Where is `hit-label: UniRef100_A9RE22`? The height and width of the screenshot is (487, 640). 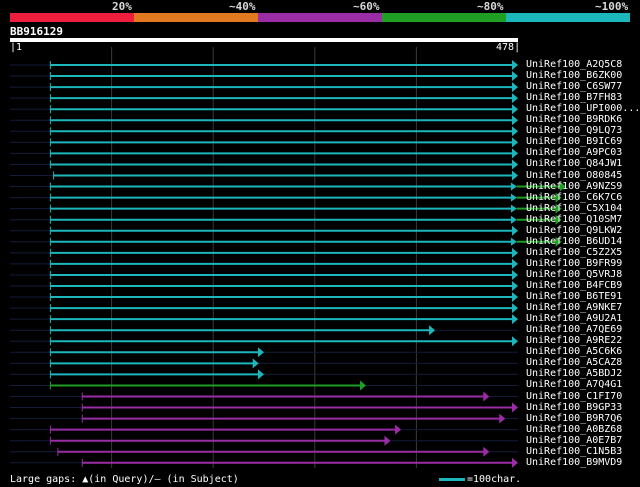
hit-label: UniRef100_A9RE22 is located at coordinates (574, 340).